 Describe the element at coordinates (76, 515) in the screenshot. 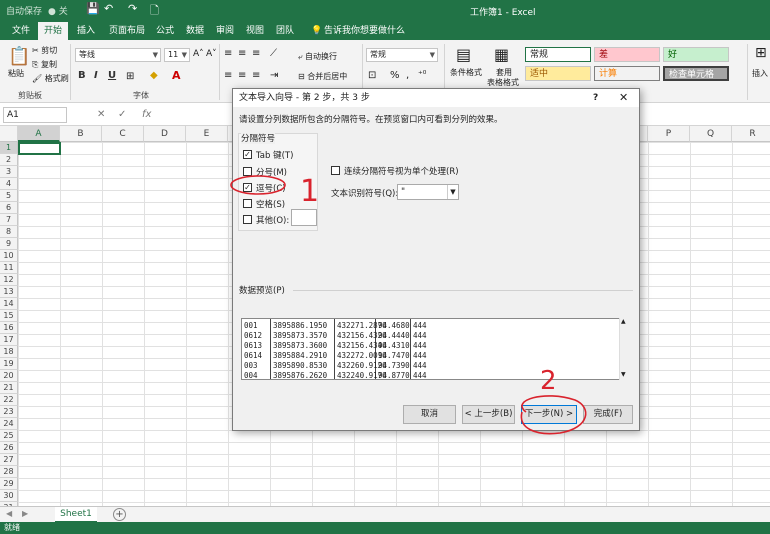

I see `sheet-tab: Sheet1` at that location.